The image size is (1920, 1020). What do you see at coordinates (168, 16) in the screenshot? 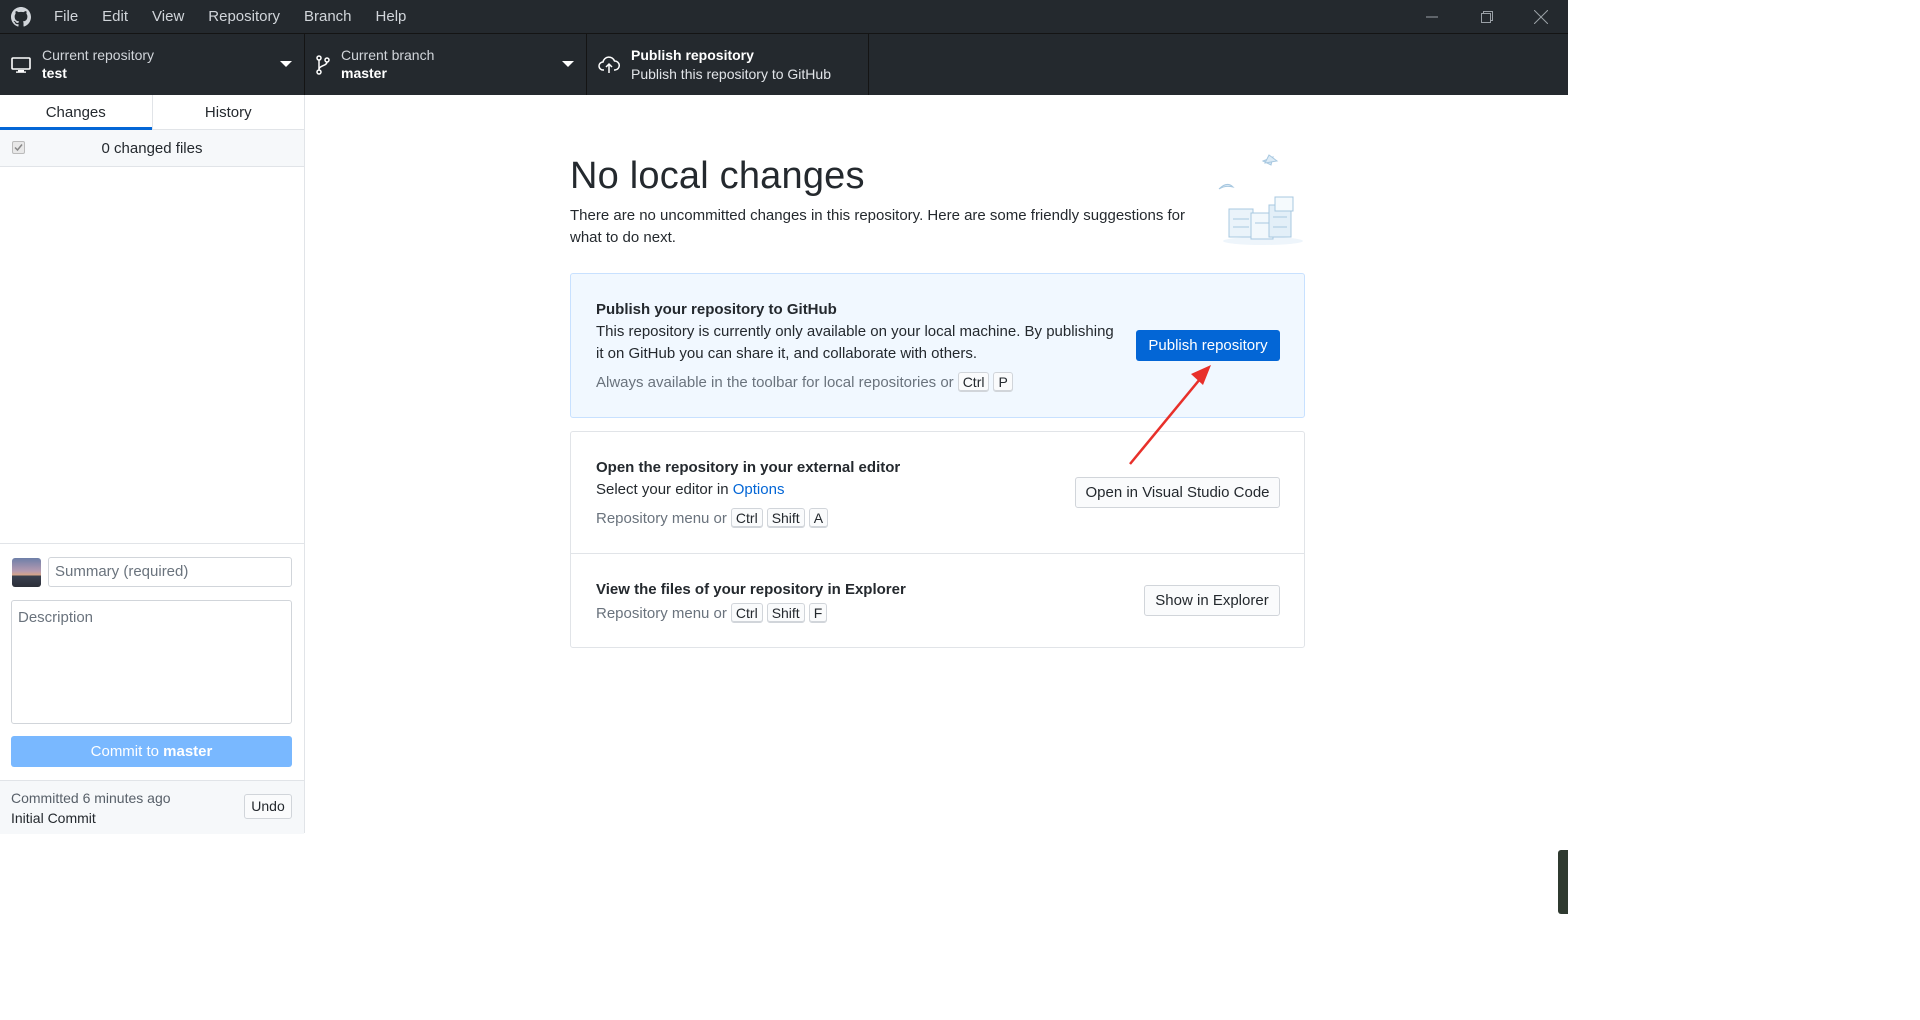
I see `menu-view: View` at bounding box center [168, 16].